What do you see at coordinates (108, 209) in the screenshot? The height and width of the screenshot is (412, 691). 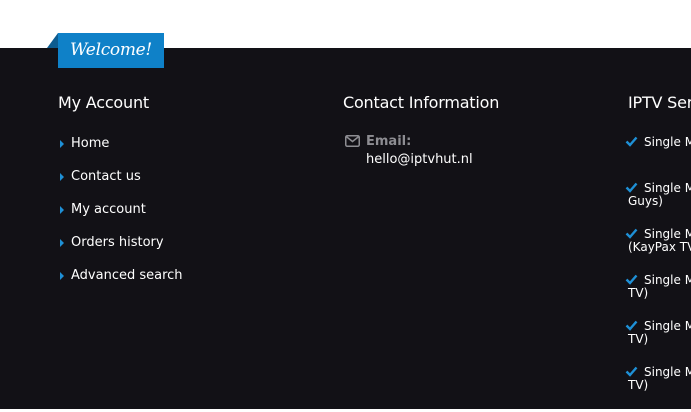 I see `my-account-link: My account` at bounding box center [108, 209].